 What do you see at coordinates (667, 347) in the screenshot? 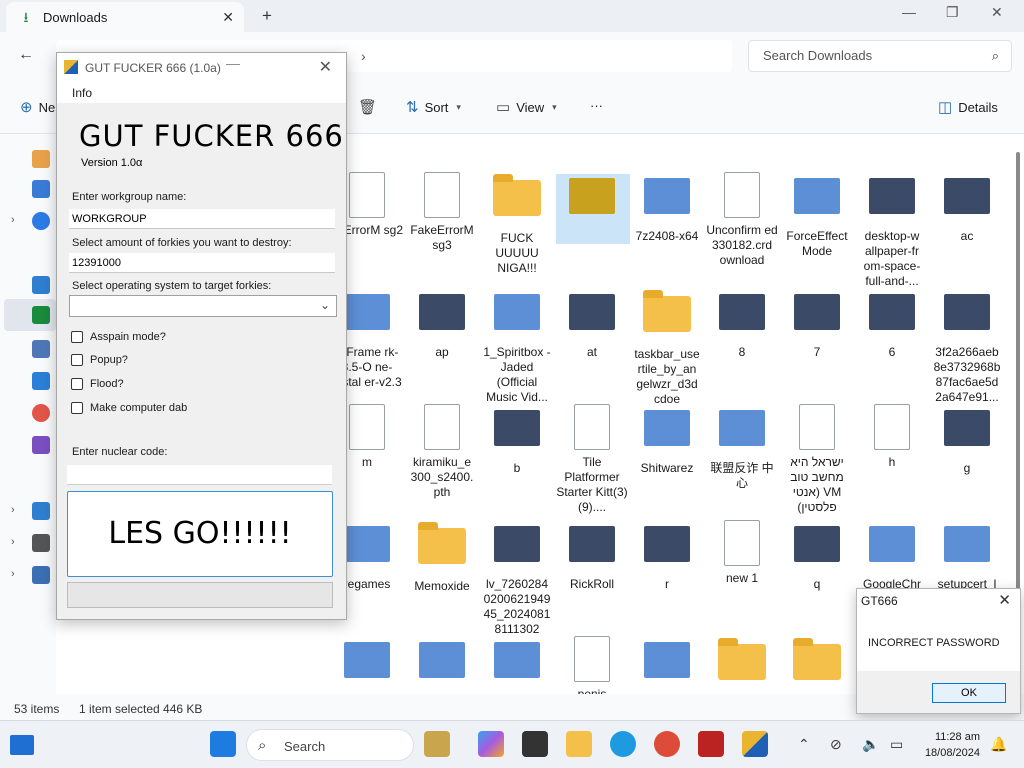
I see `file-item: taskbar_use rtile_by_an gelwzr_d3d cdoe` at bounding box center [667, 347].